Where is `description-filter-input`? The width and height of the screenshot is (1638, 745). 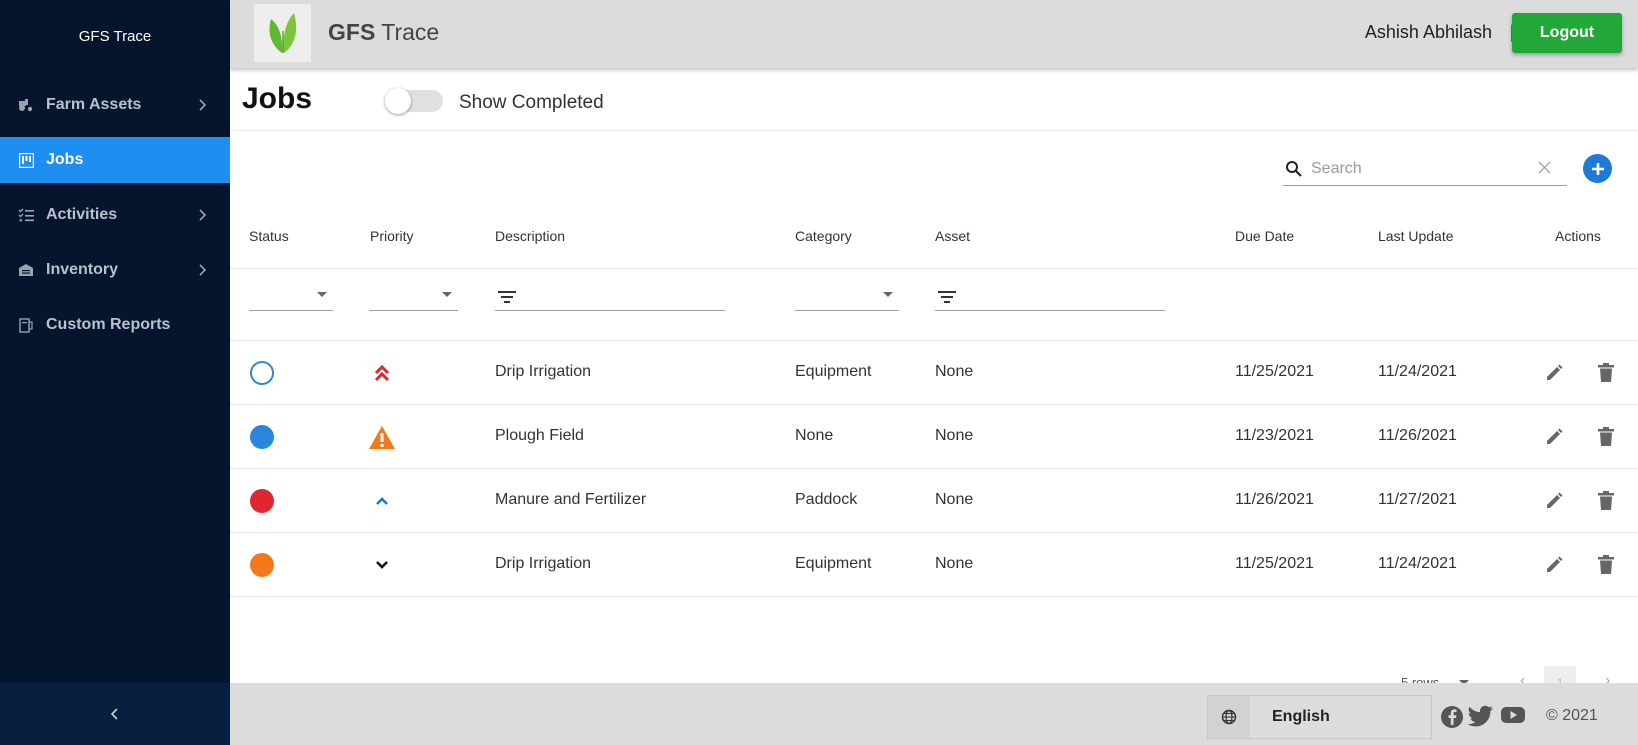
description-filter-input is located at coordinates (610, 294).